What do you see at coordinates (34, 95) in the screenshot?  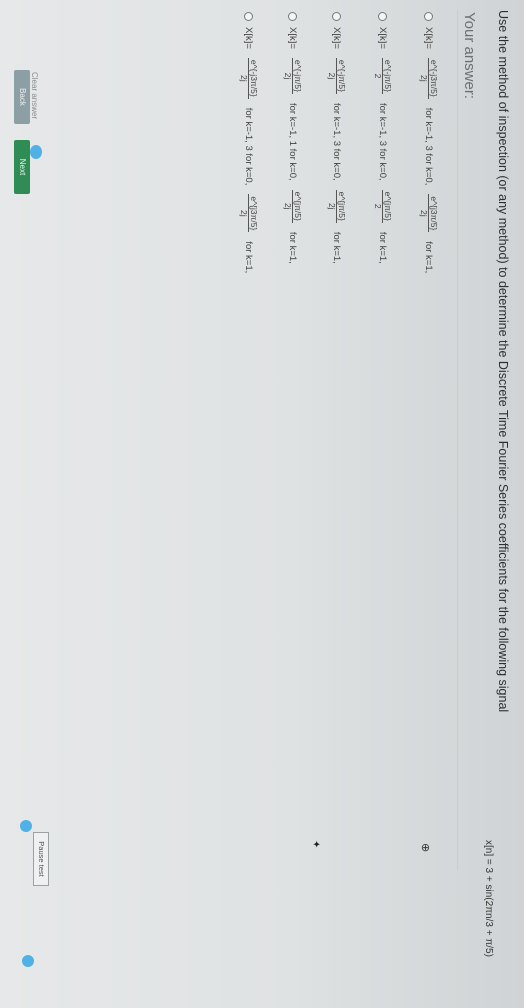 I see `clear-answer-link: Clear answer` at bounding box center [34, 95].